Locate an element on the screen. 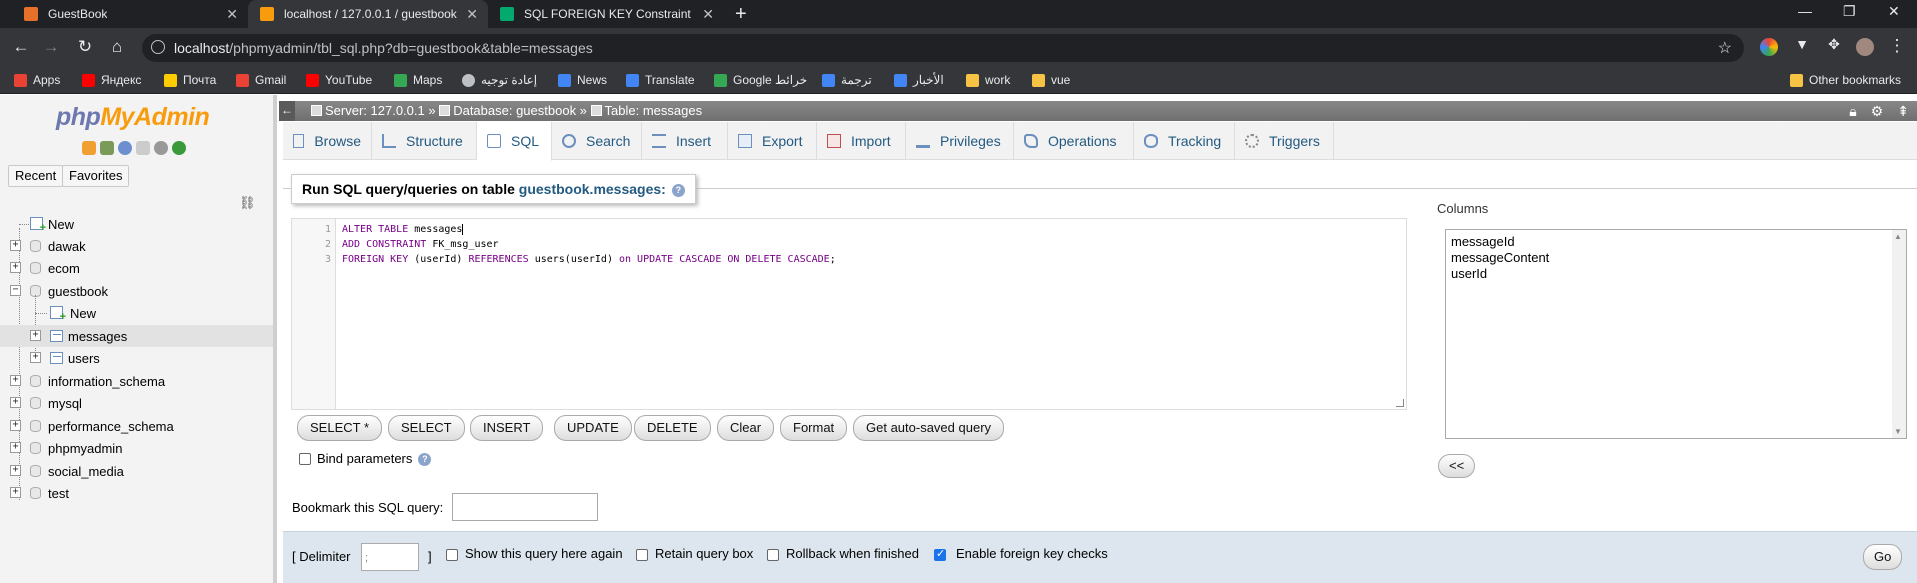 The height and width of the screenshot is (583, 1917). extensions-puzzle-icon: ✥ is located at coordinates (1834, 44).